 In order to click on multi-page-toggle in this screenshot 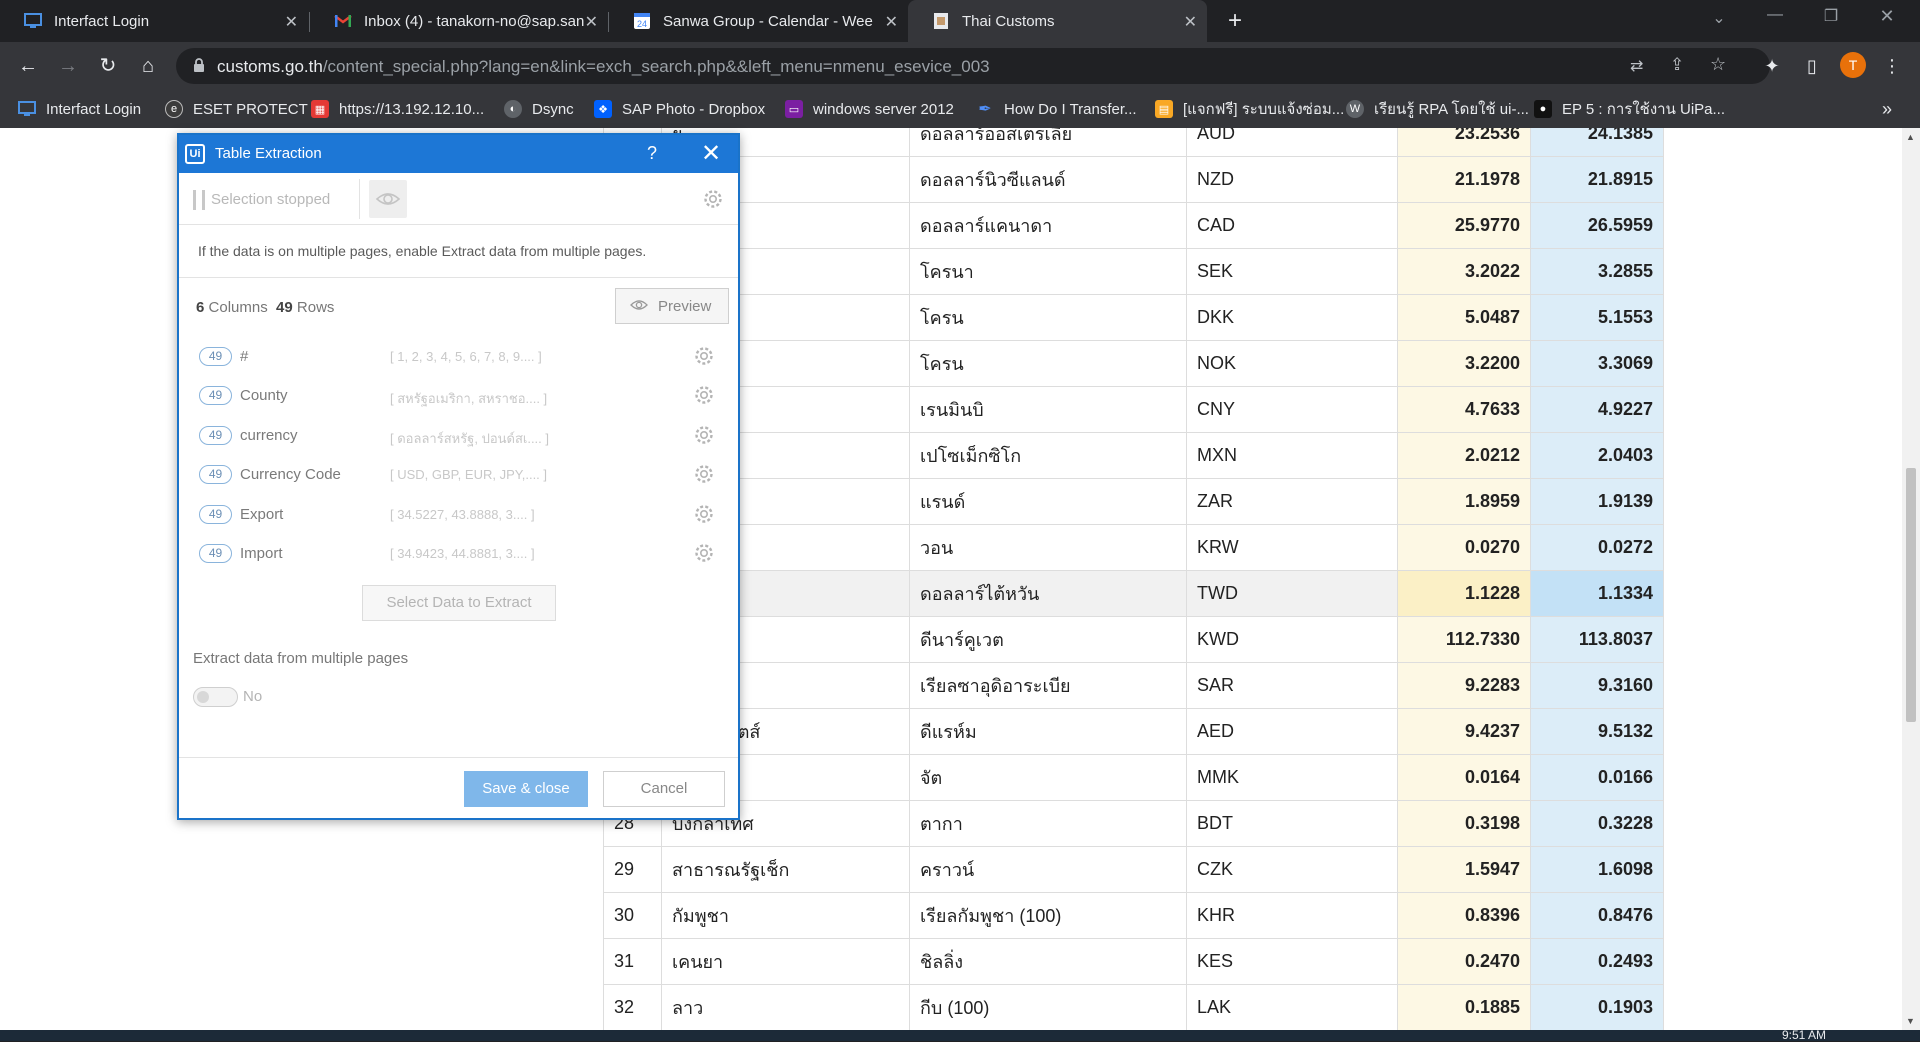, I will do `click(215, 697)`.